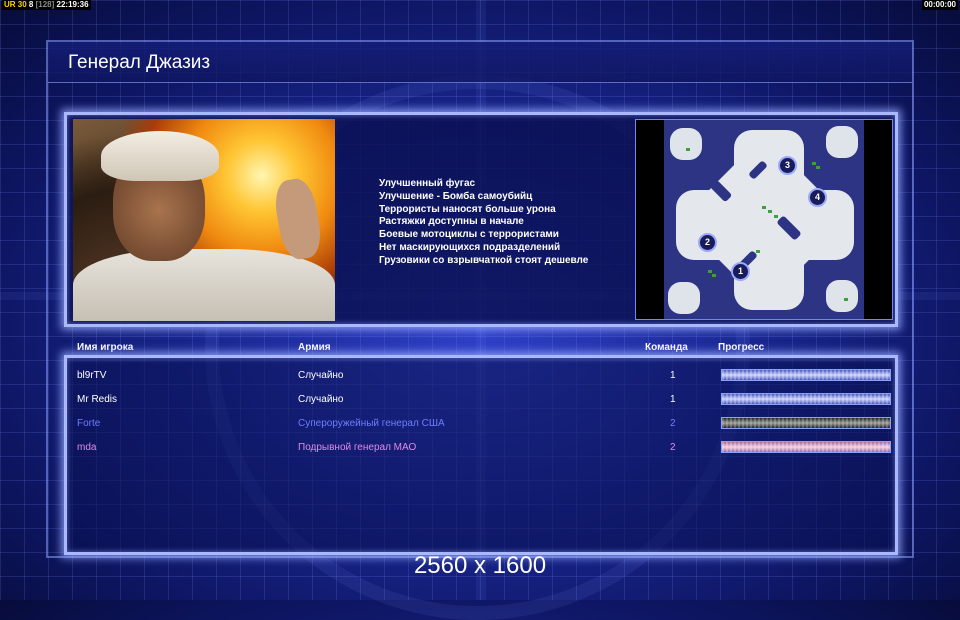 The height and width of the screenshot is (620, 960). I want to click on top-status-bar: UR 30 8 [128] 22:19:36 00:00:00, so click(480, 5).